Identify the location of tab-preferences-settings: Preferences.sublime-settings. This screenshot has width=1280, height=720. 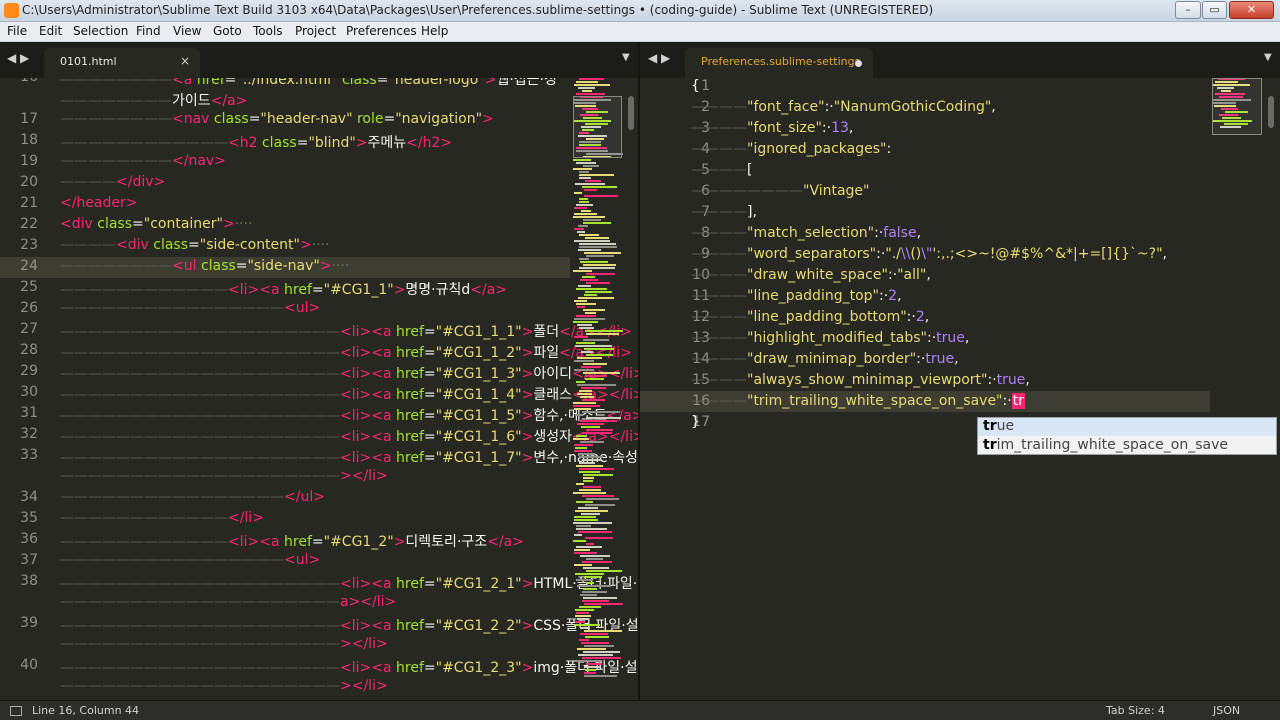
(779, 63).